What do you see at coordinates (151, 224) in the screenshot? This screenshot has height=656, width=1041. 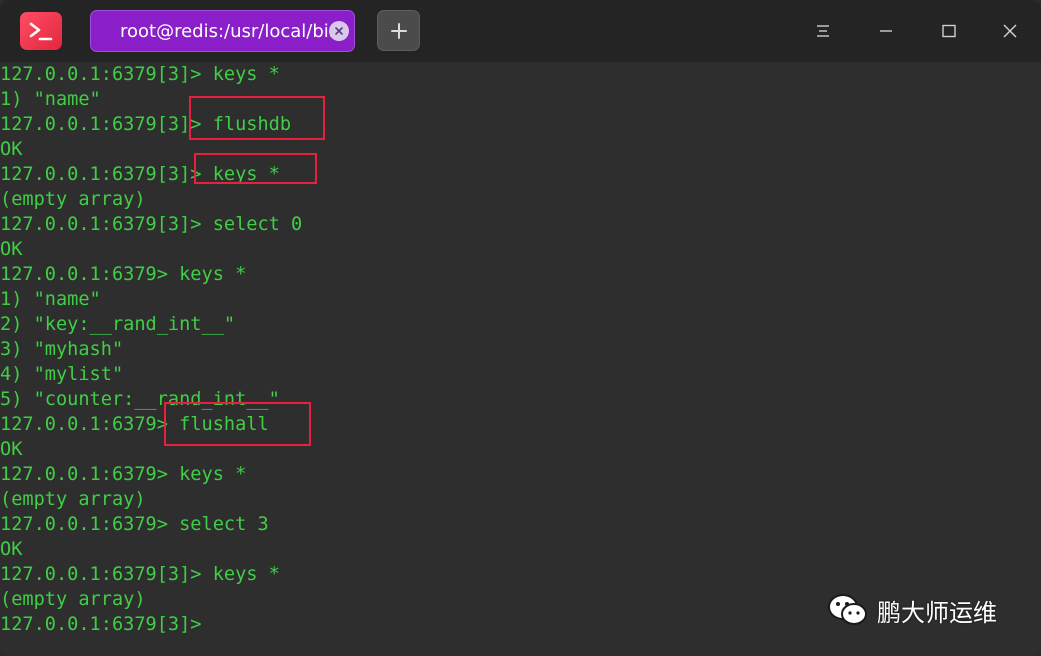 I see `terminal-line: 127.0.0.1:6379[3]> select 0` at bounding box center [151, 224].